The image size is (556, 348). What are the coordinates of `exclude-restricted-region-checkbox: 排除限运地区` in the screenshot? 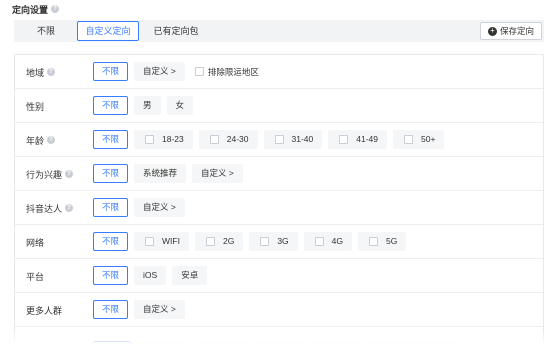 It's located at (226, 72).